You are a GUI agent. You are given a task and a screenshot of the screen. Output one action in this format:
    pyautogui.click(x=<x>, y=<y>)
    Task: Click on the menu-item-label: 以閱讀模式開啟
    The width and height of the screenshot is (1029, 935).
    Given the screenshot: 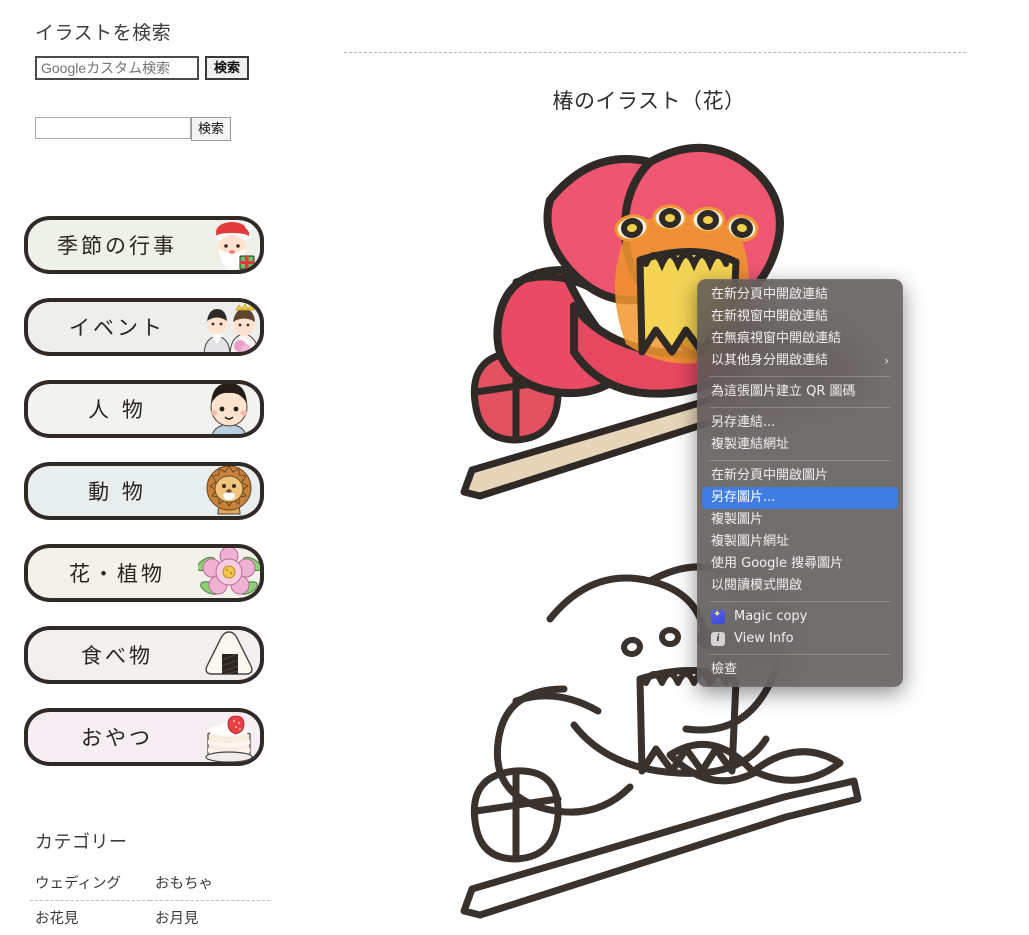 What is the action you would take?
    pyautogui.click(x=800, y=586)
    